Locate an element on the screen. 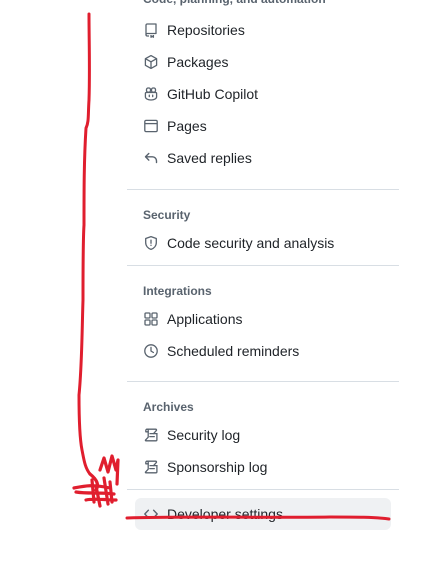 The width and height of the screenshot is (430, 572). sidebar-item-label: Applications is located at coordinates (205, 319).